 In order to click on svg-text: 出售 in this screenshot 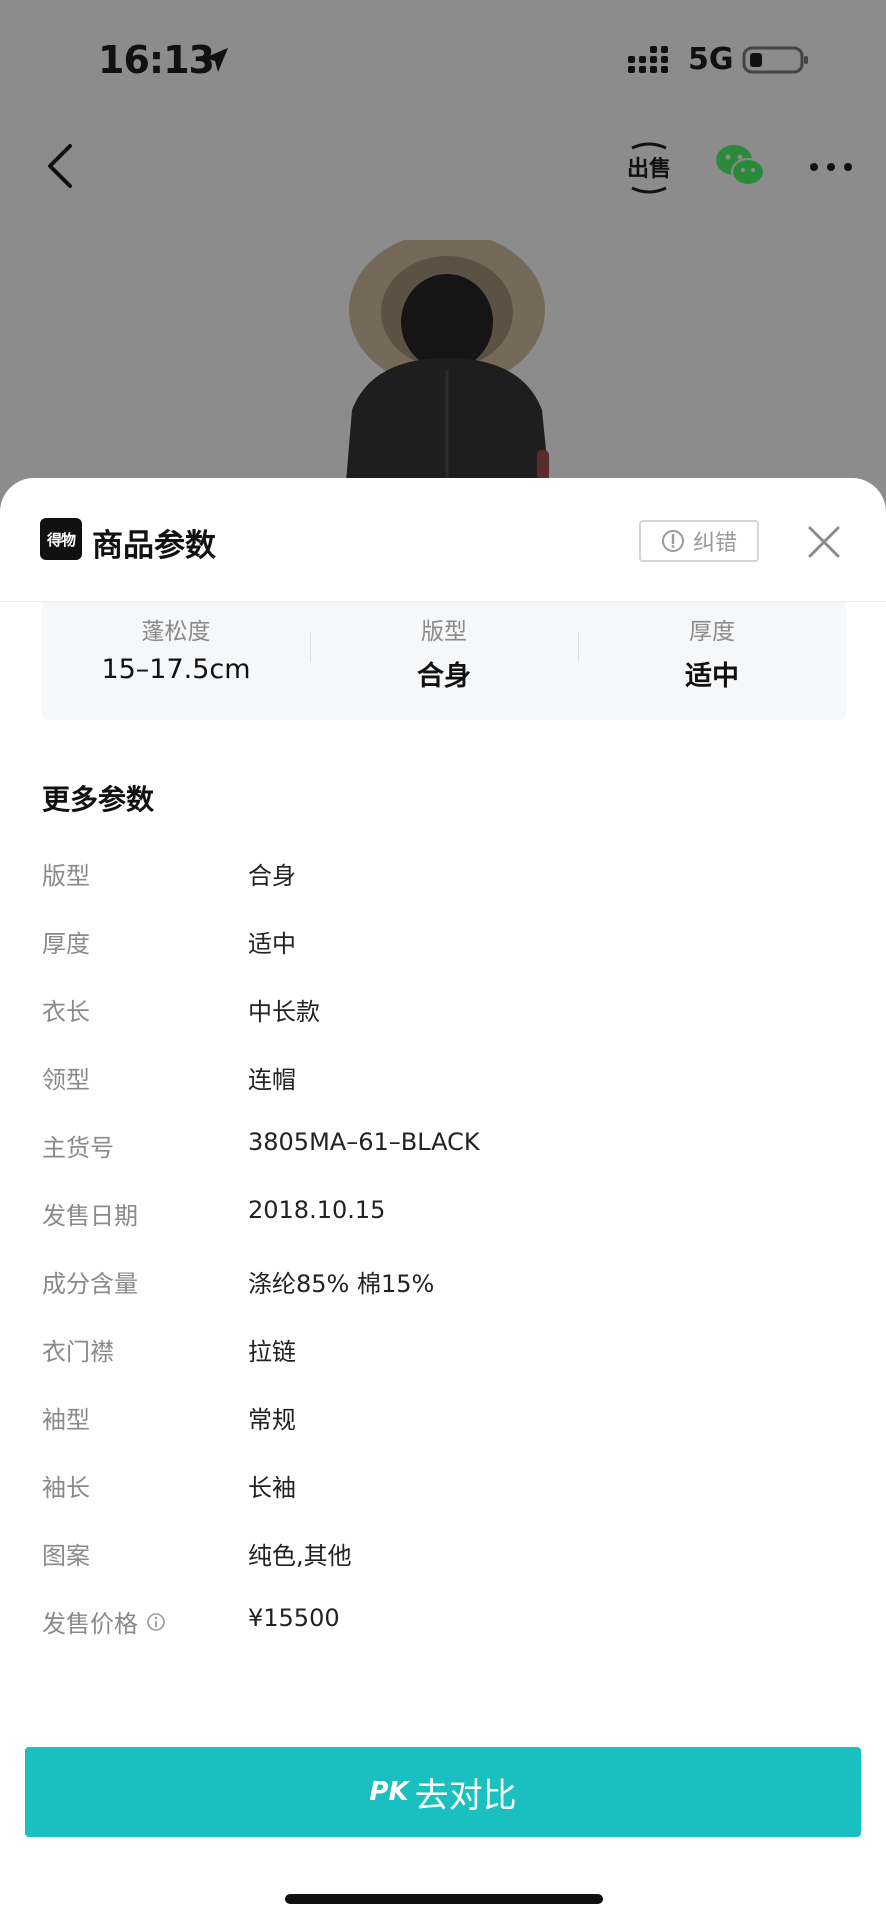, I will do `click(649, 169)`.